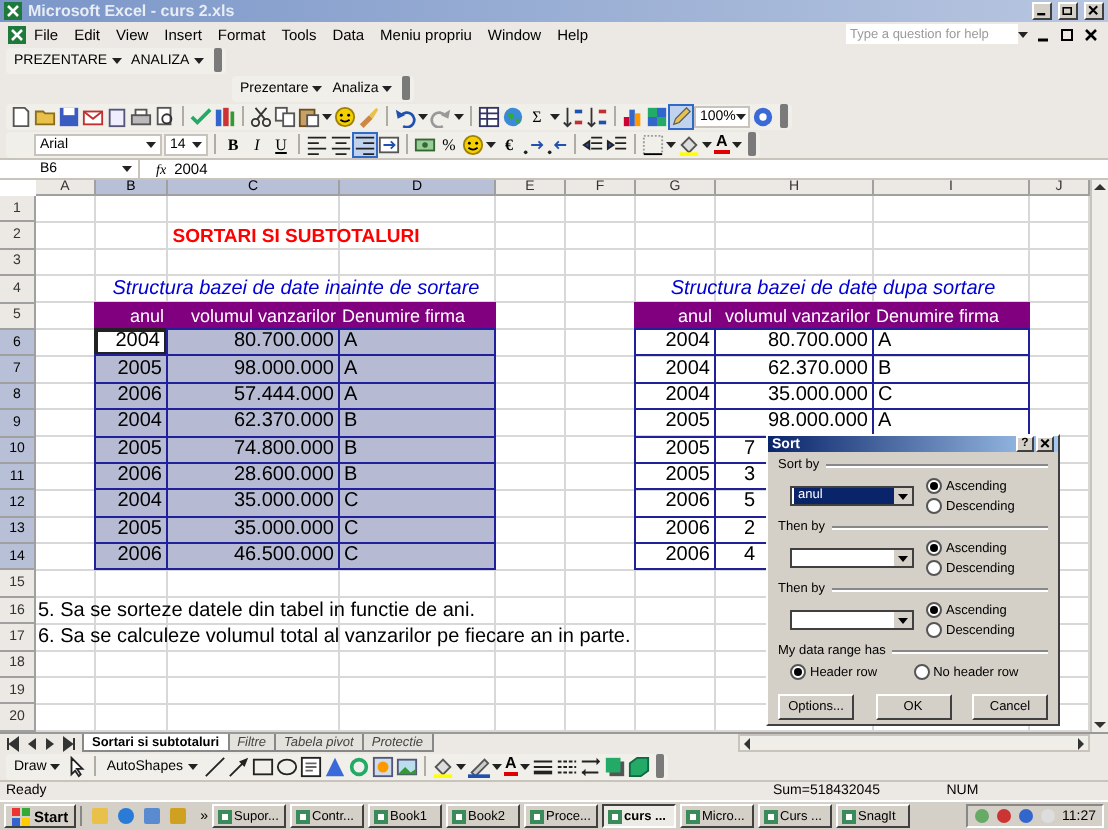  Describe the element at coordinates (257, 144) in the screenshot. I see `italic-button: I` at that location.